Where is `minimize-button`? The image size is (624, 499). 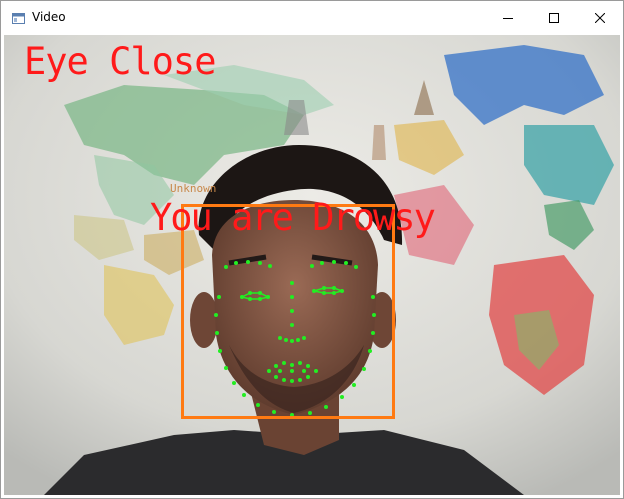 minimize-button is located at coordinates (508, 18).